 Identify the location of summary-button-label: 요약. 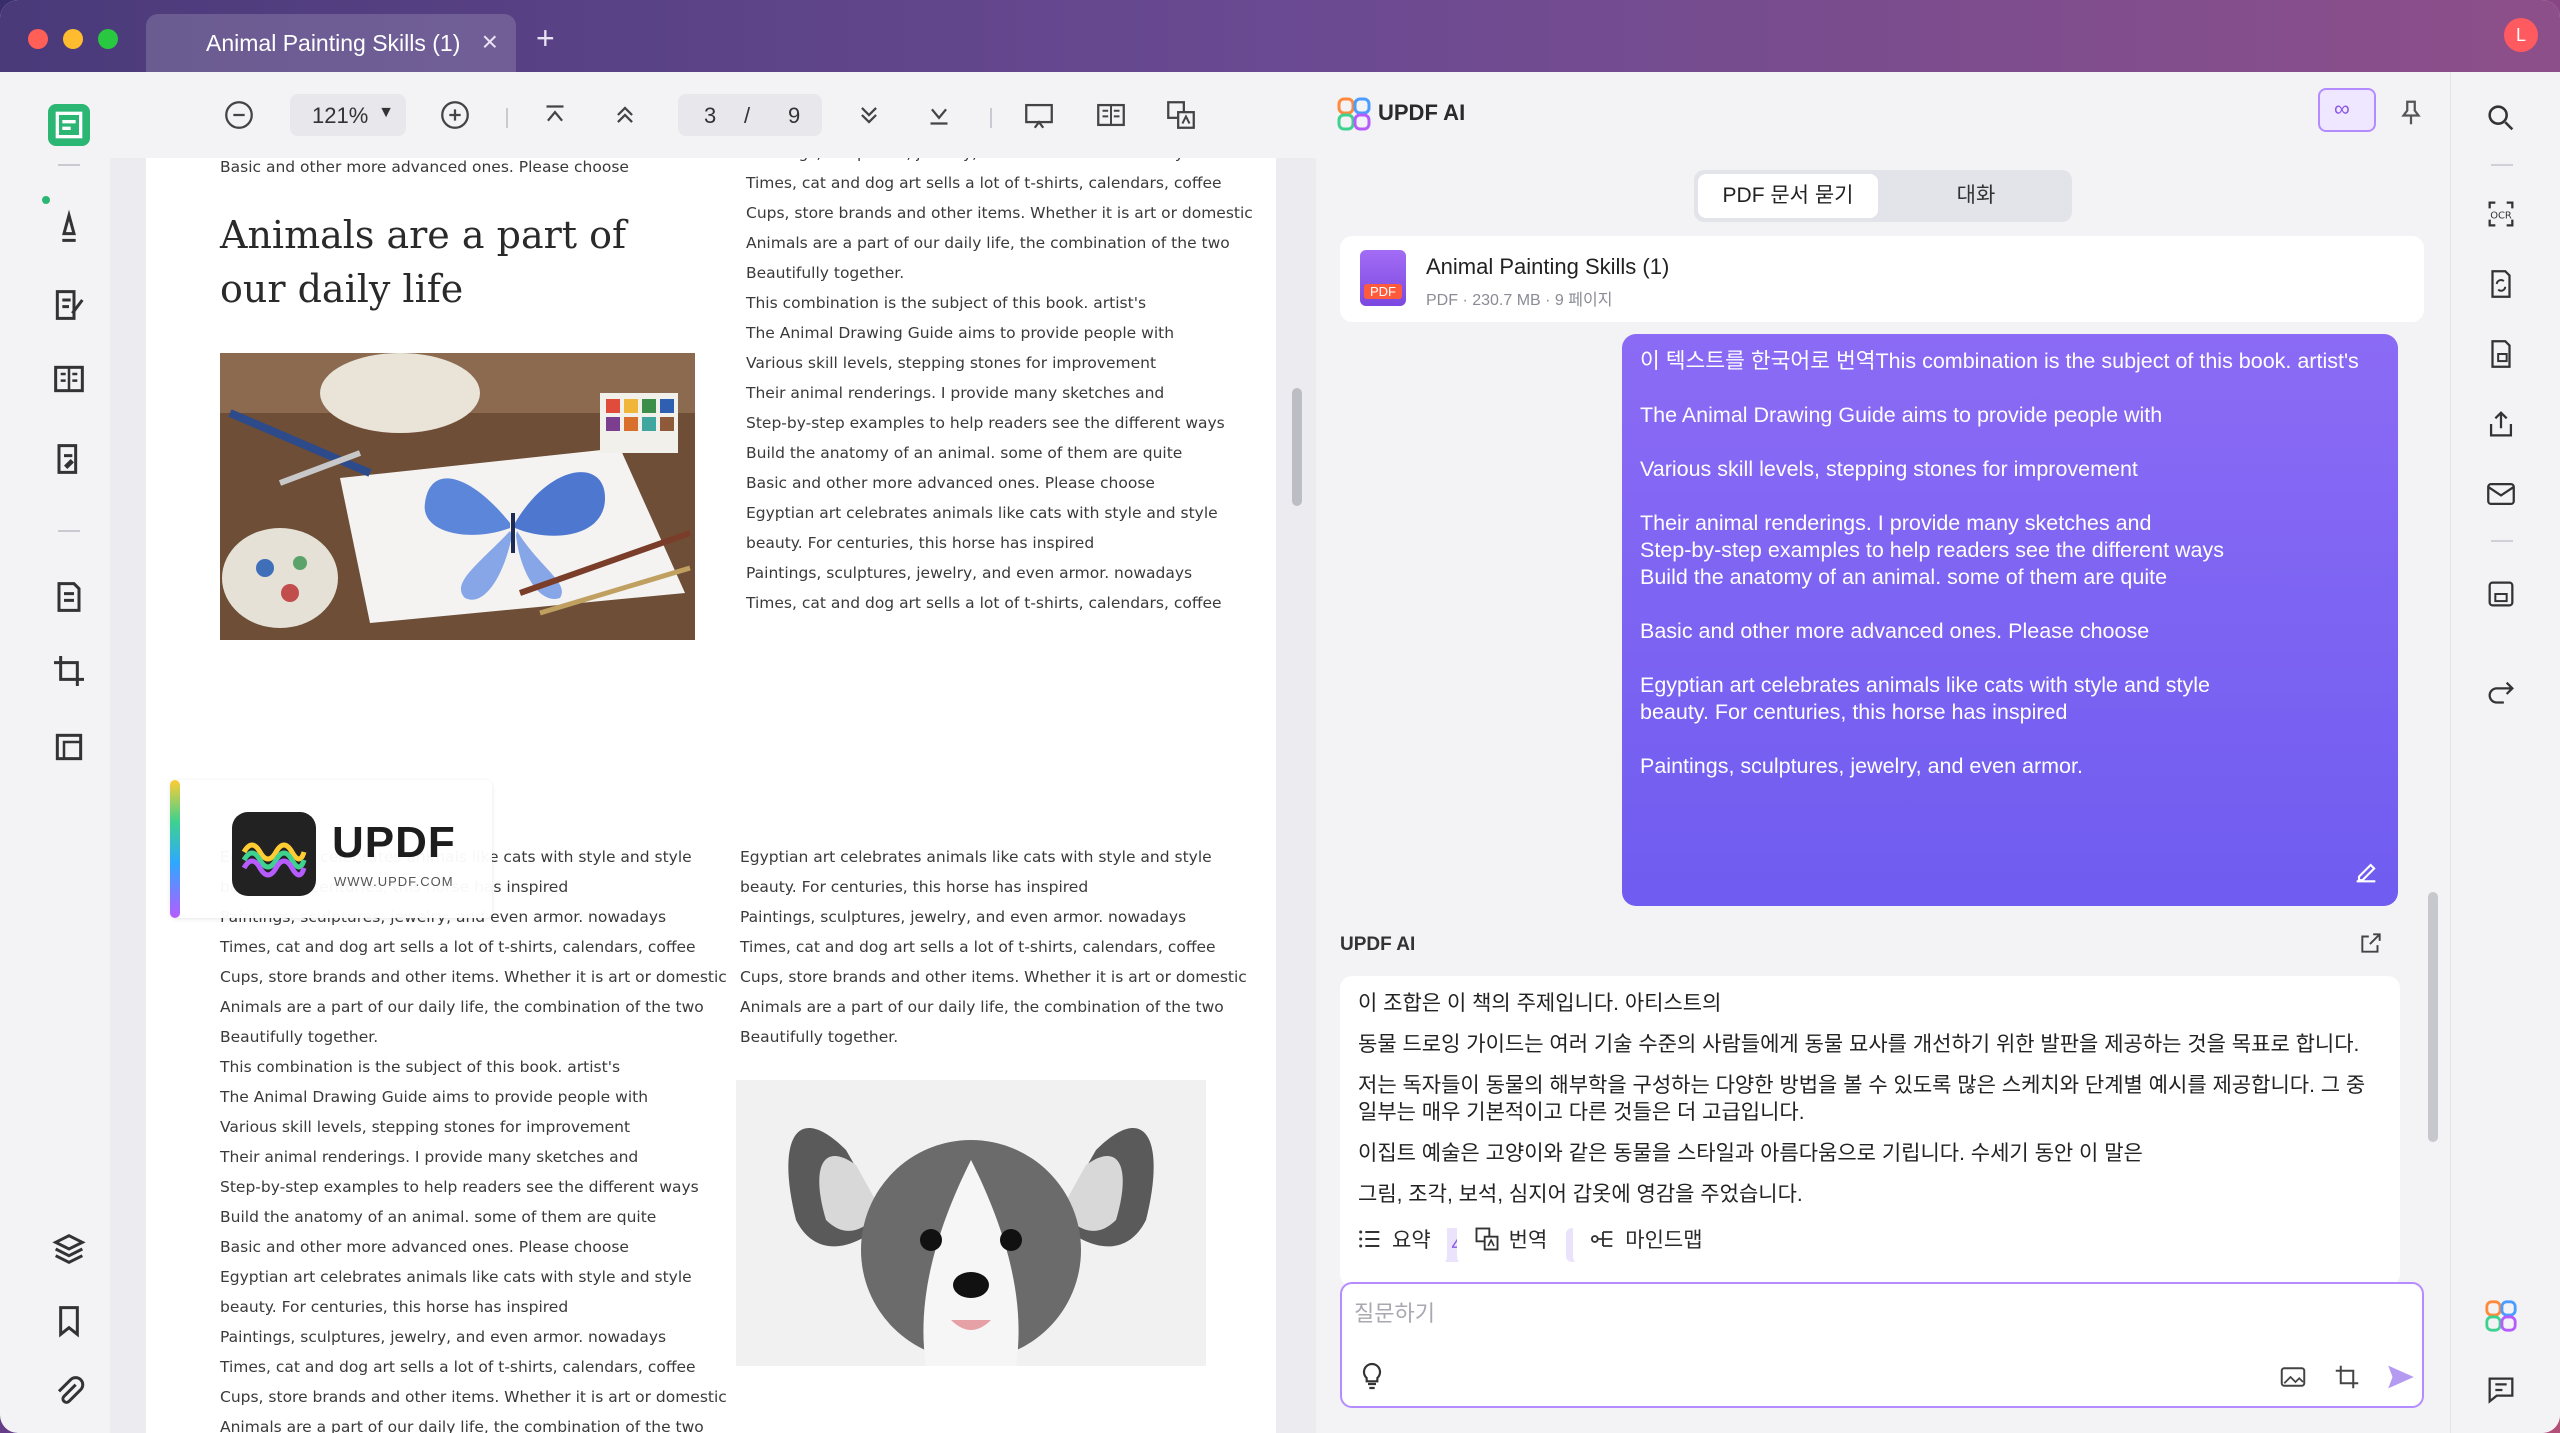
(1411, 1240).